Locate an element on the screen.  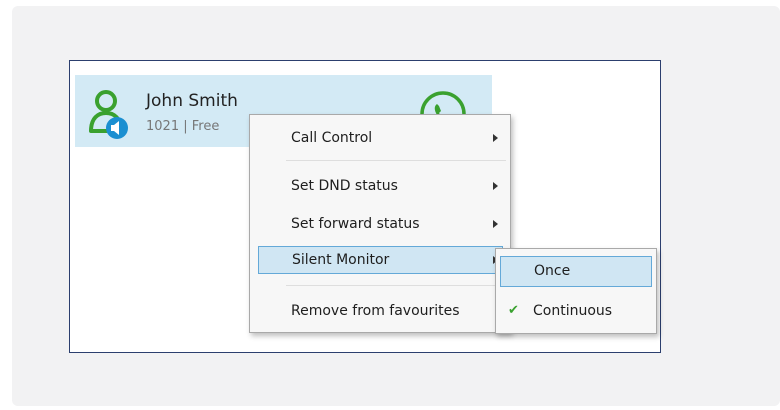
menu-item-set-forward-status: Set forward status is located at coordinates (380, 224).